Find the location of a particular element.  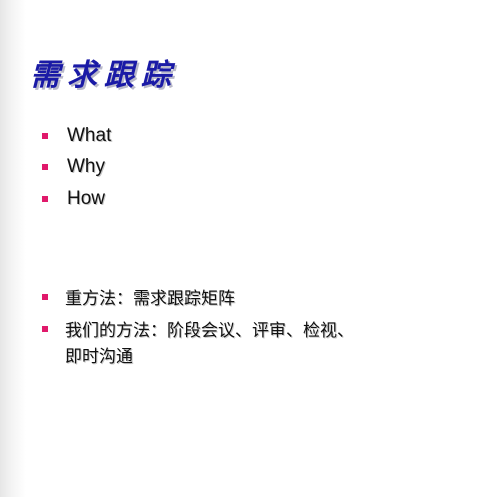

bullet-label-line-2: 即时沟通 is located at coordinates (99, 357).